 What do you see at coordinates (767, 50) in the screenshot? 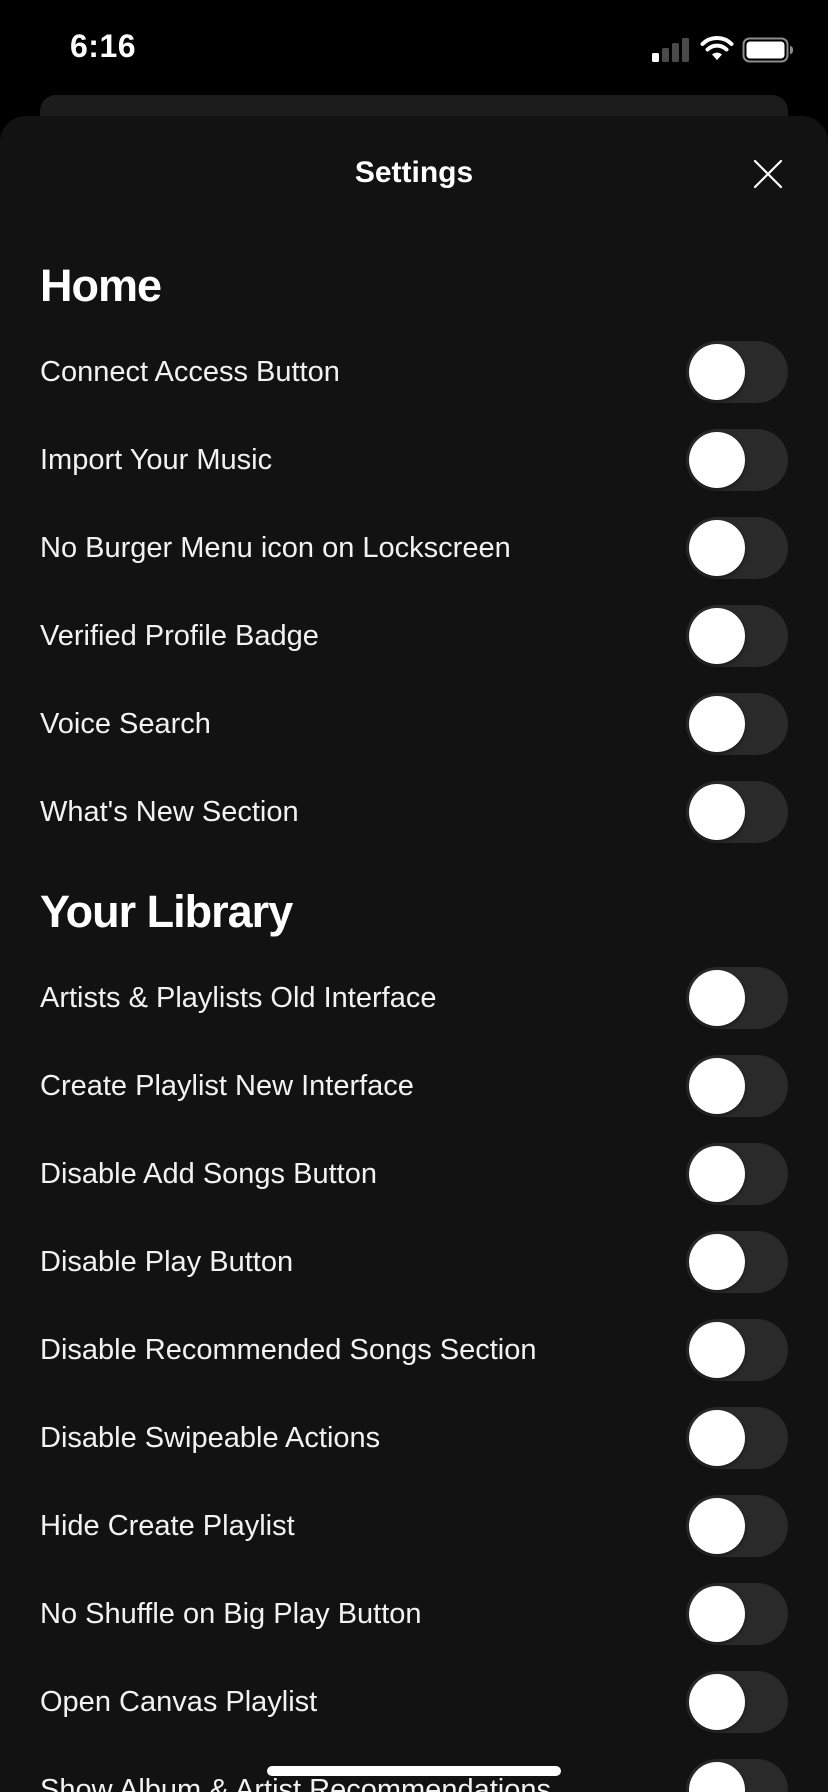
I see `battery-icon` at bounding box center [767, 50].